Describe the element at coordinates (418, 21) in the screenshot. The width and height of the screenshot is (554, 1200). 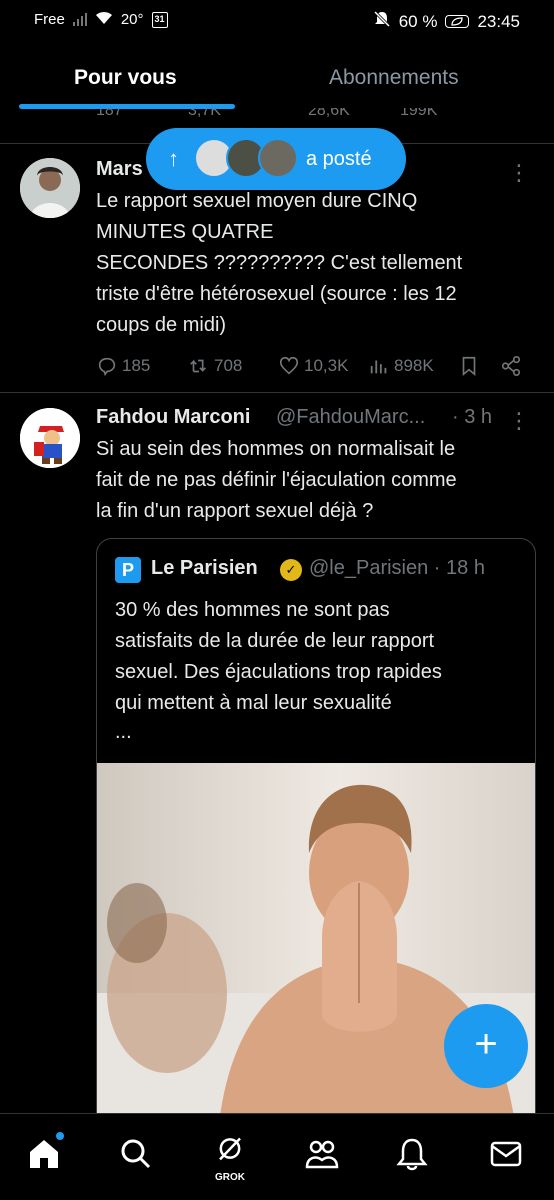
I see `battery-percent: 60 %` at that location.